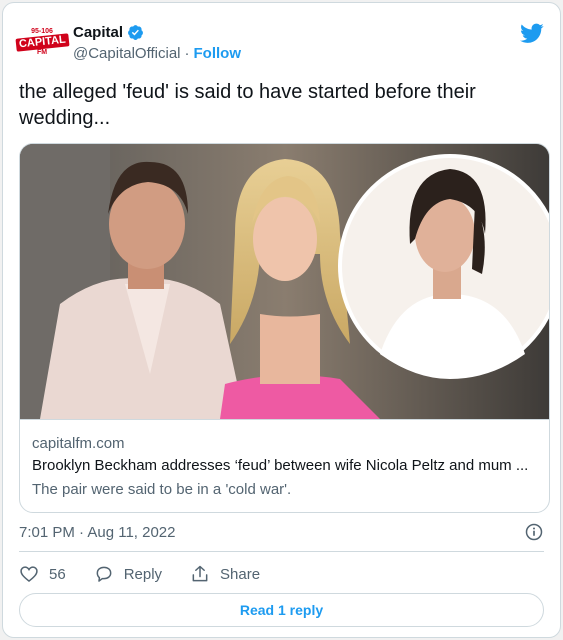 Image resolution: width=563 pixels, height=640 pixels. Describe the element at coordinates (200, 573) in the screenshot. I see `share-icon` at that location.